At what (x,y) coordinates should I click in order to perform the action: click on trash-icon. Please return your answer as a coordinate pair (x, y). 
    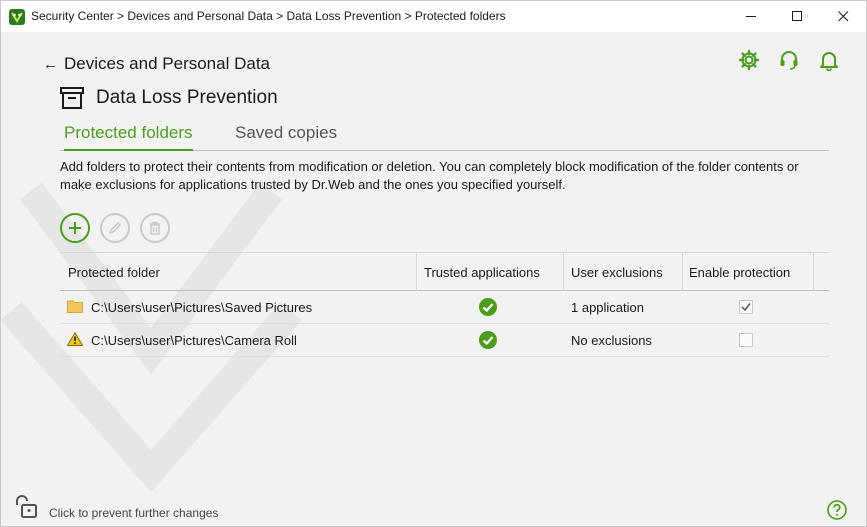
    Looking at the image, I should click on (155, 228).